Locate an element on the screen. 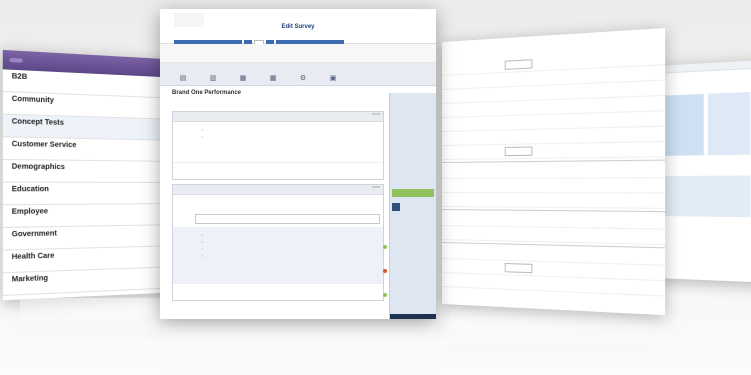  category-label: Customer Service is located at coordinates (93, 146).